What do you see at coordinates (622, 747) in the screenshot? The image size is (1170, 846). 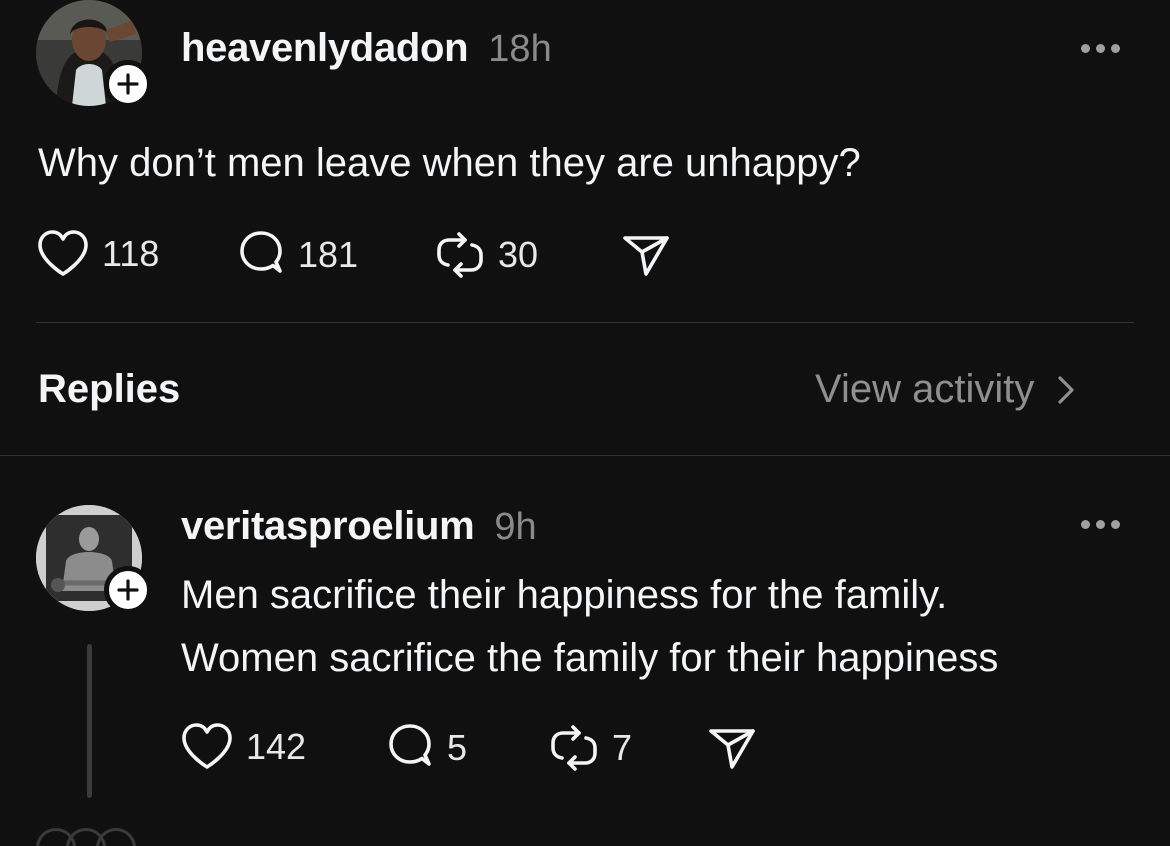 I see `reply-repost-count: 7` at bounding box center [622, 747].